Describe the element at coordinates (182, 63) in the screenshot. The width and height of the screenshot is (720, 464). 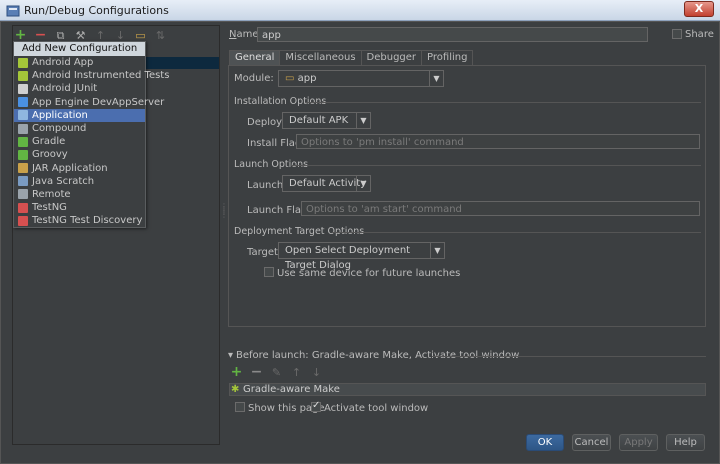
I see `selected-config-row` at that location.